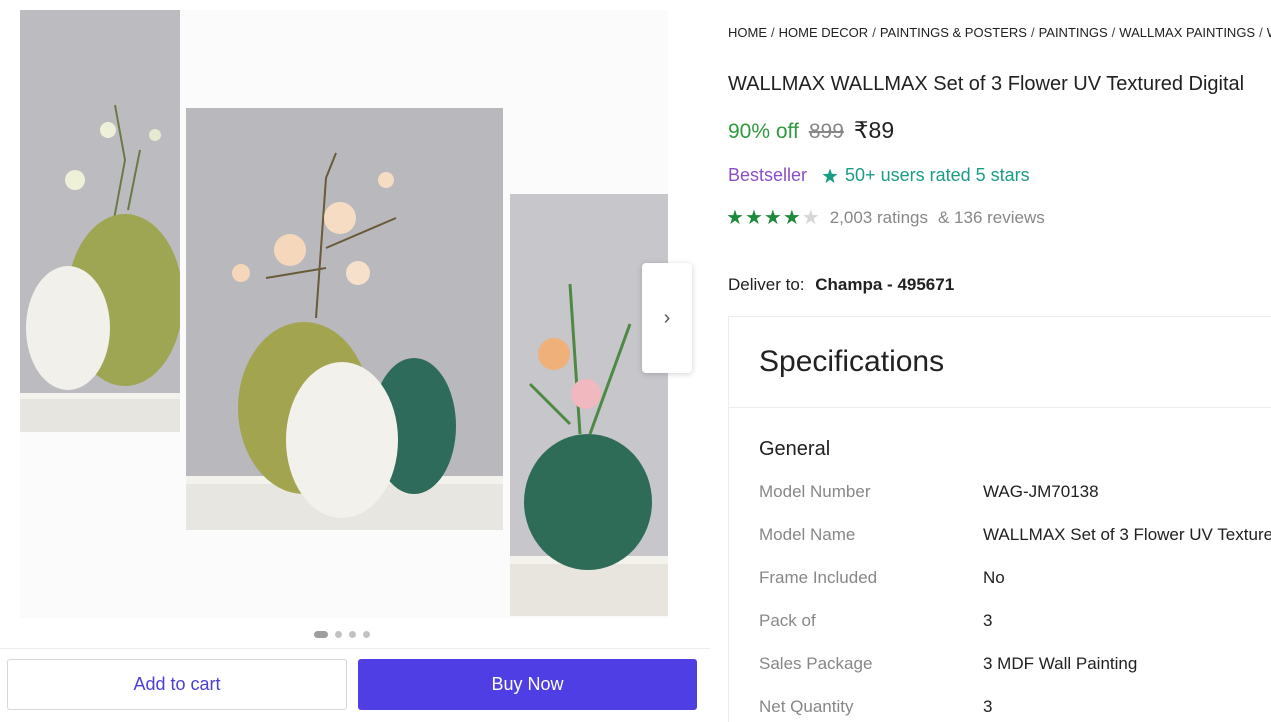 Image resolution: width=1271 pixels, height=722 pixels. I want to click on ratings-row: ★ ★ ★ ★ ★ 2,003 ratings & 136 reviews, so click(886, 218).